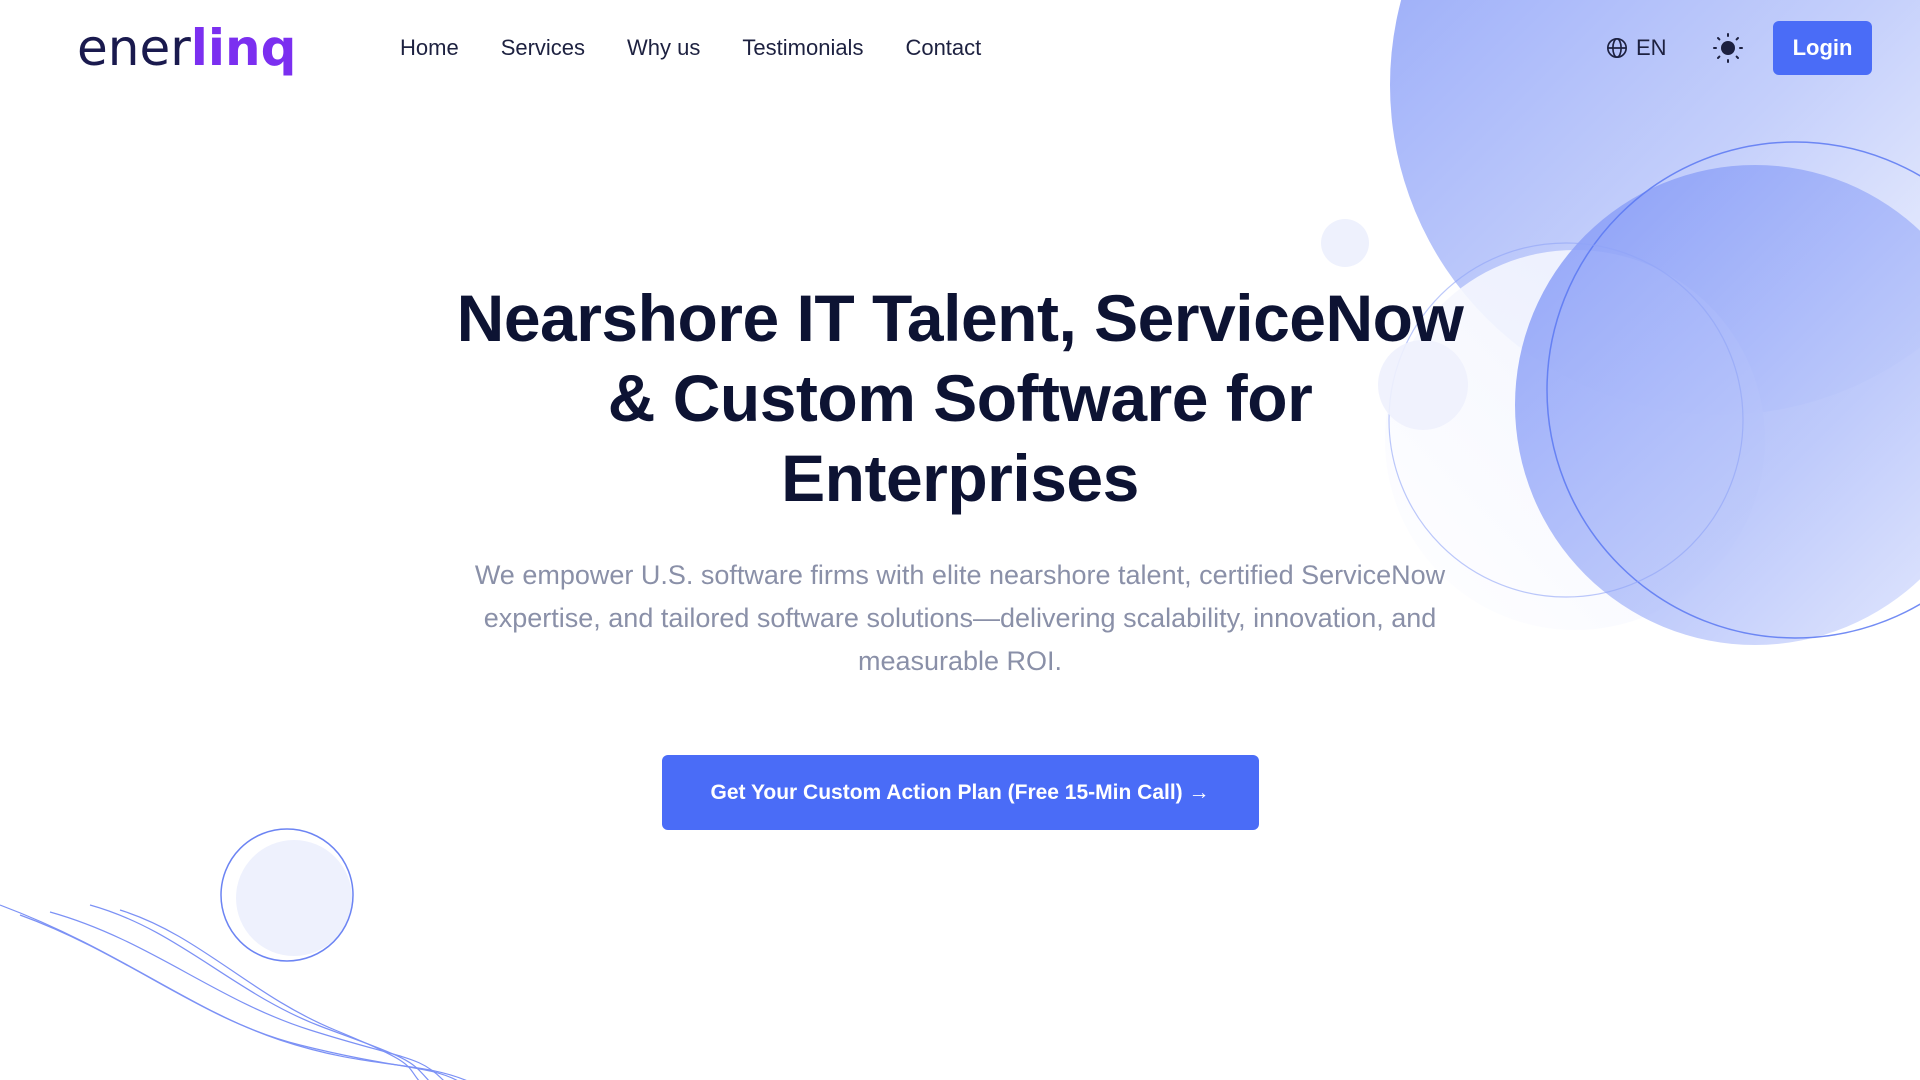 The image size is (1920, 1080). I want to click on nav-item-why-us: Why us, so click(663, 48).